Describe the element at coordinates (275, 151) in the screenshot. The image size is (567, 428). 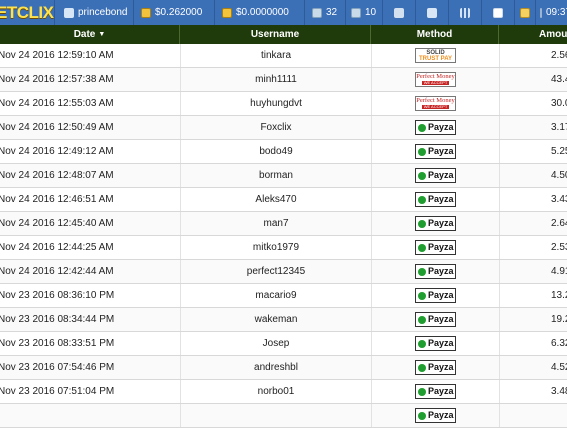
I see `username-cell: bodo49` at that location.